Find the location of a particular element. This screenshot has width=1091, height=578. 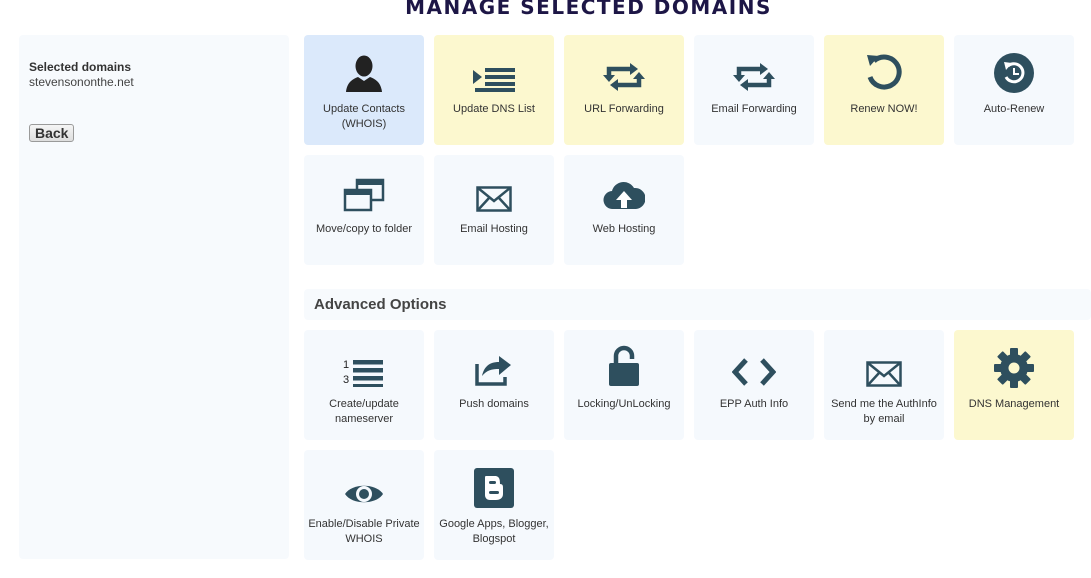

tile-label: Send me the AuthInfo by email is located at coordinates (884, 411).